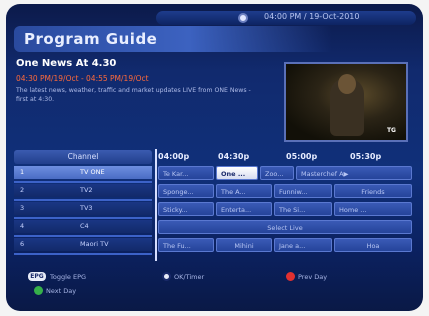  Describe the element at coordinates (189, 277) in the screenshot. I see `ok-timer-label: OK/Timer` at that location.